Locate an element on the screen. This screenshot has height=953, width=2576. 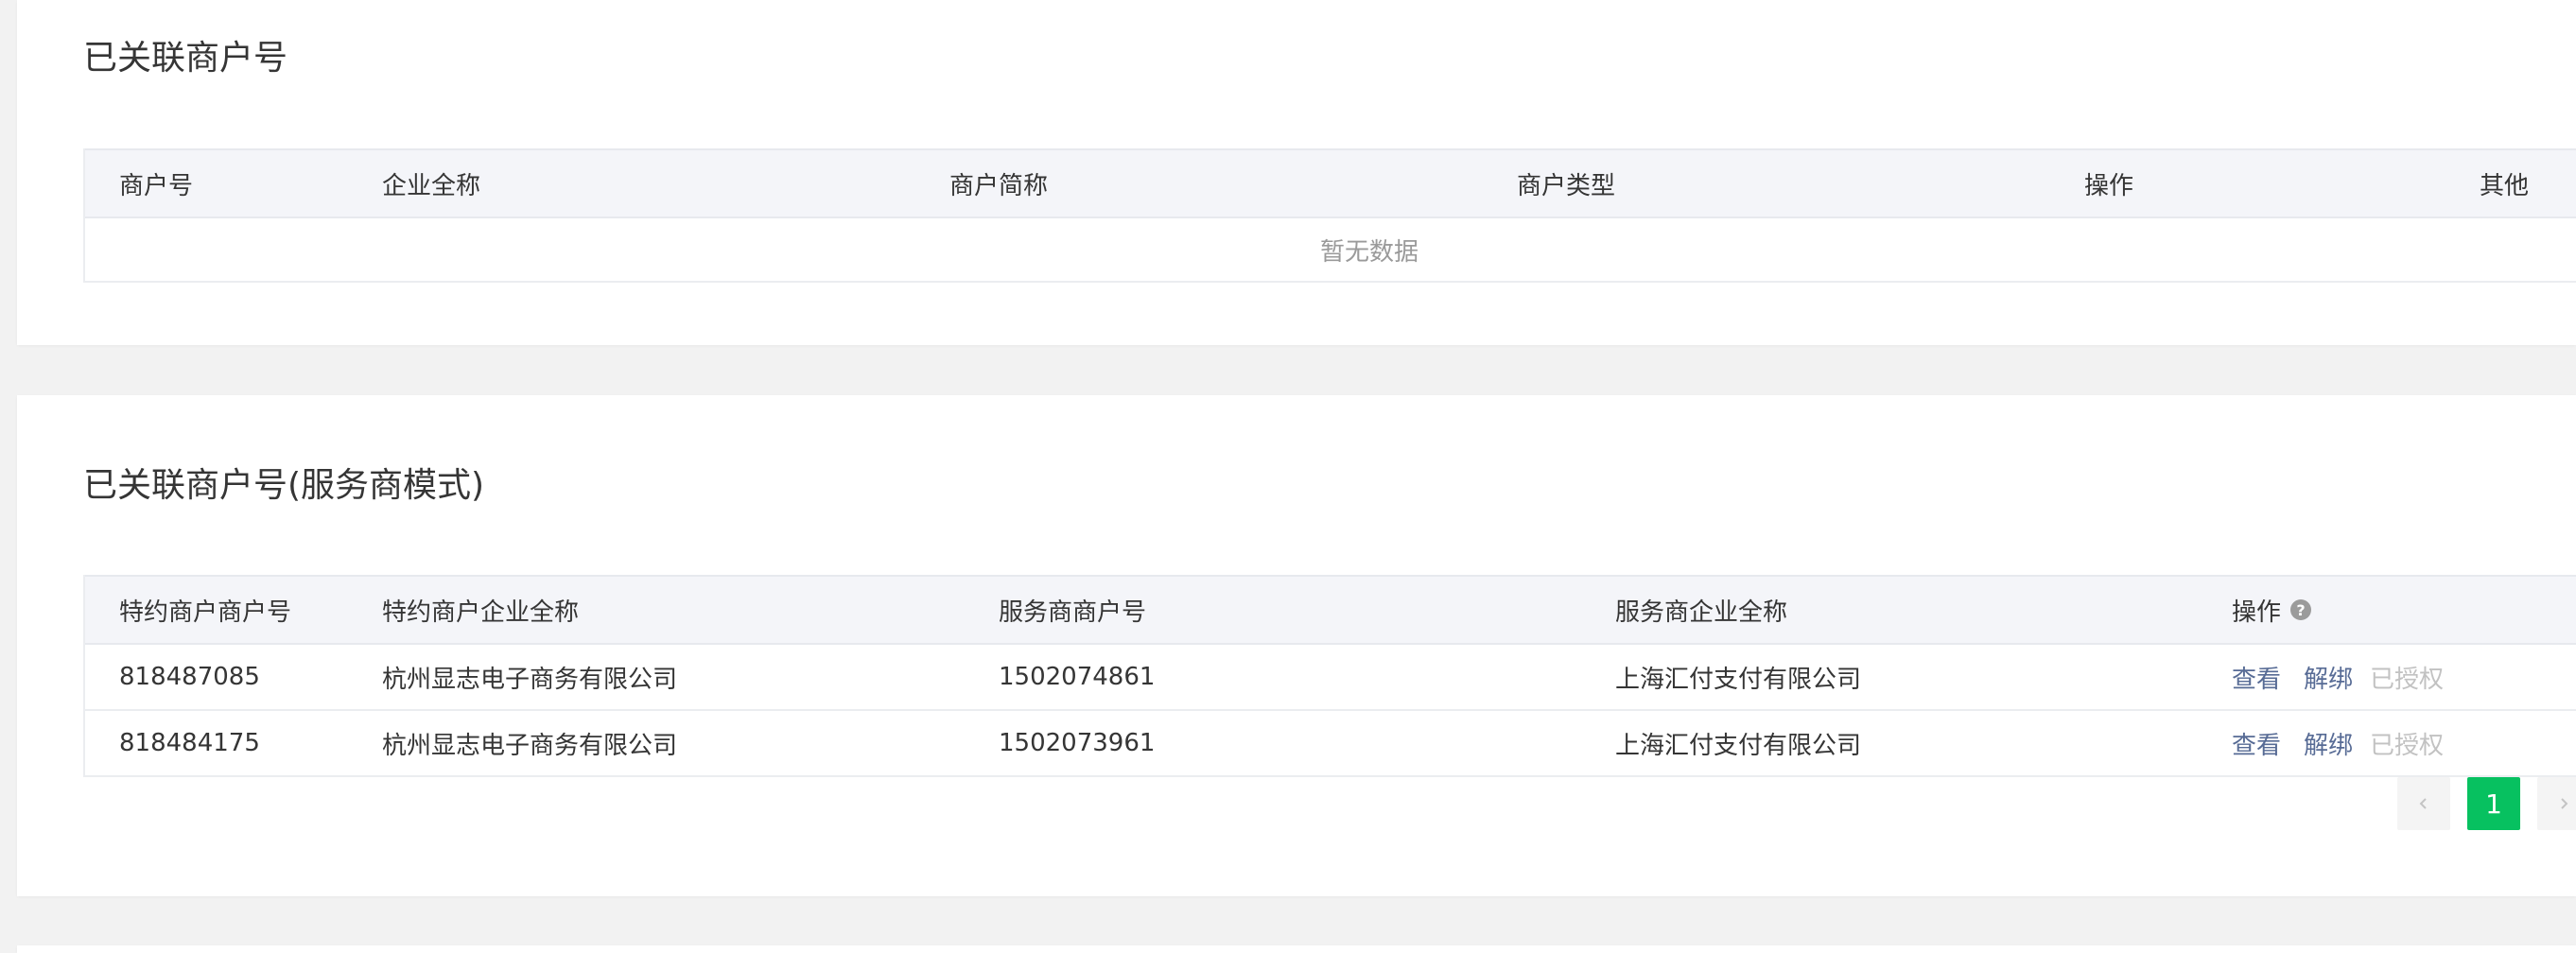
table-header: 商户号 企业全称 商户简称 商户类型 操作 其他 is located at coordinates (1330, 183).